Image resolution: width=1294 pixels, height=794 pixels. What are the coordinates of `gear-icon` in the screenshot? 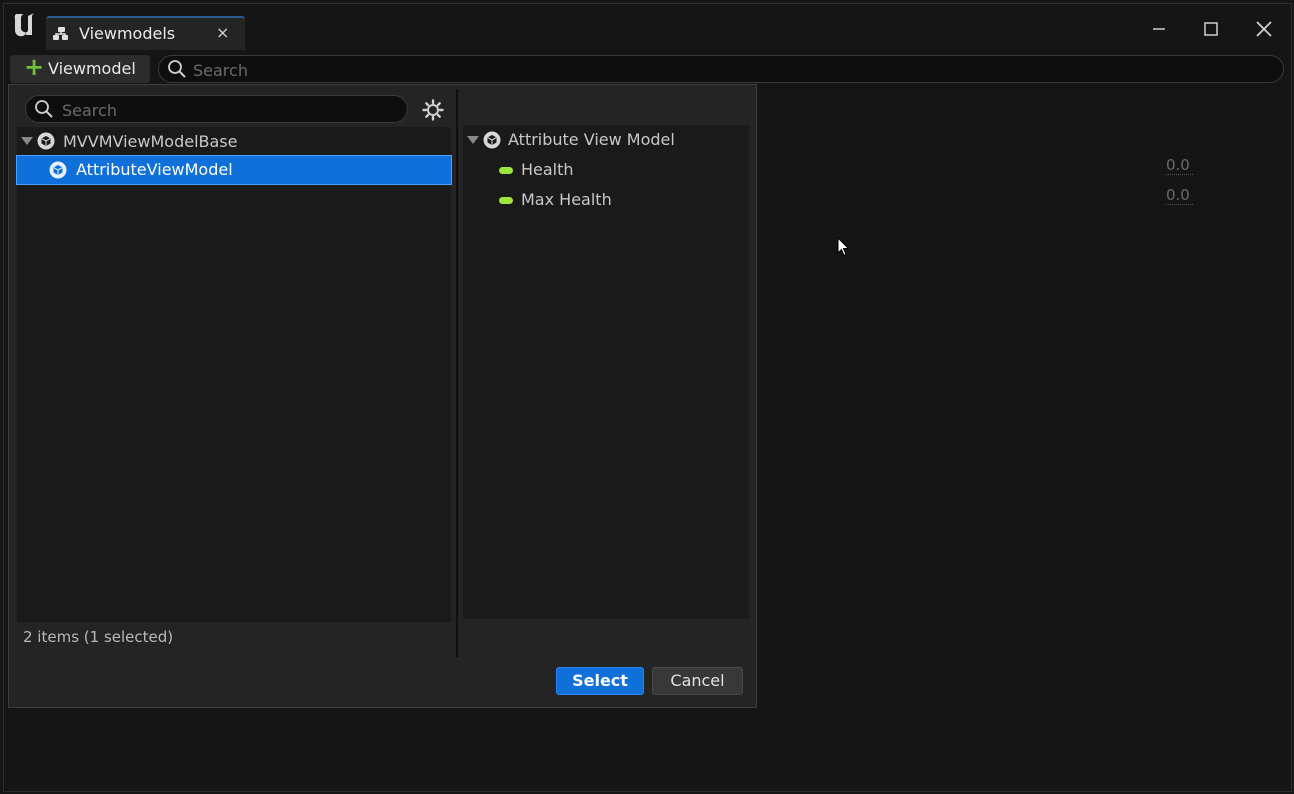 It's located at (433, 110).